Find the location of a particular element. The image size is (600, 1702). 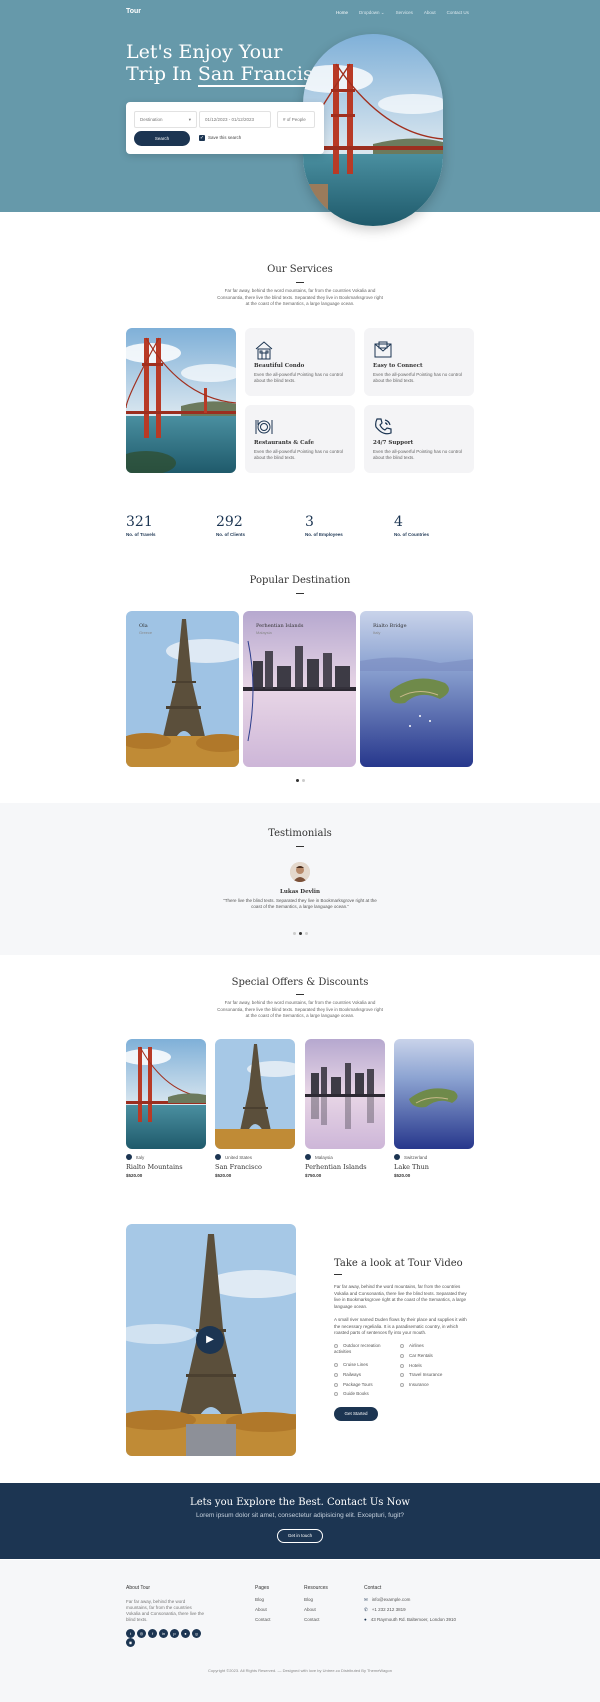

feature-text: Outdoor recreation activities is located at coordinates (357, 1348).